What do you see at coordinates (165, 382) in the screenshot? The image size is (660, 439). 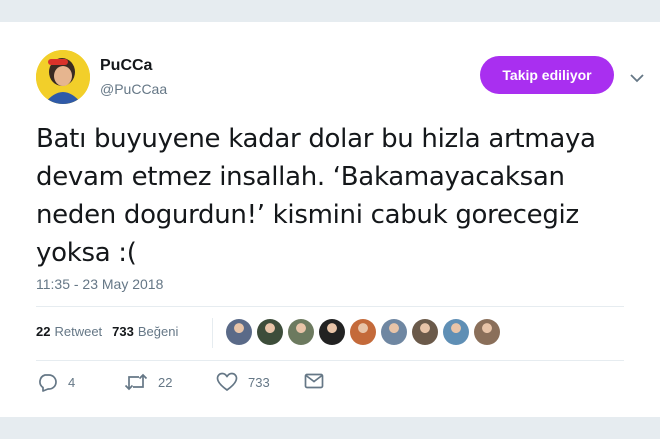 I see `retweet-count: 22` at bounding box center [165, 382].